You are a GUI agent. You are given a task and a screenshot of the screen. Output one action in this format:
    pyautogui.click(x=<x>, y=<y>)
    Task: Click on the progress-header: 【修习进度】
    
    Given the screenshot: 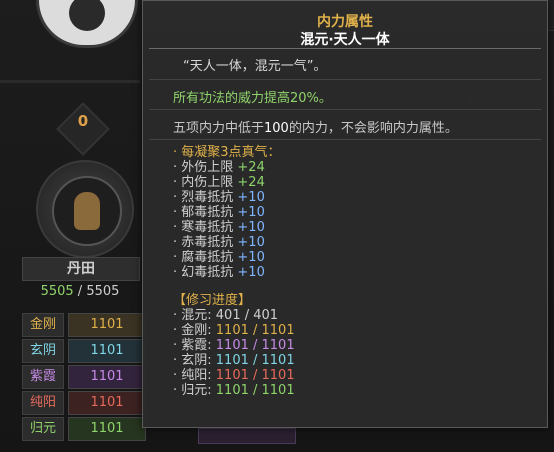 What is the action you would take?
    pyautogui.click(x=212, y=300)
    